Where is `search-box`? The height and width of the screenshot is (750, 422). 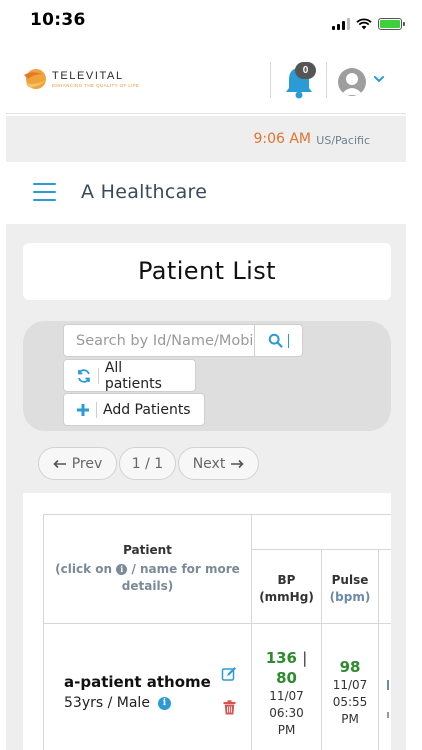
search-box is located at coordinates (183, 340).